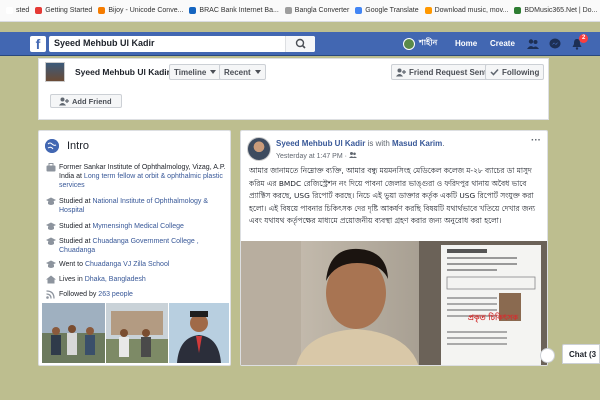 This screenshot has height=400, width=600. What do you see at coordinates (536, 140) in the screenshot?
I see `more-options-button: ···` at bounding box center [536, 140].